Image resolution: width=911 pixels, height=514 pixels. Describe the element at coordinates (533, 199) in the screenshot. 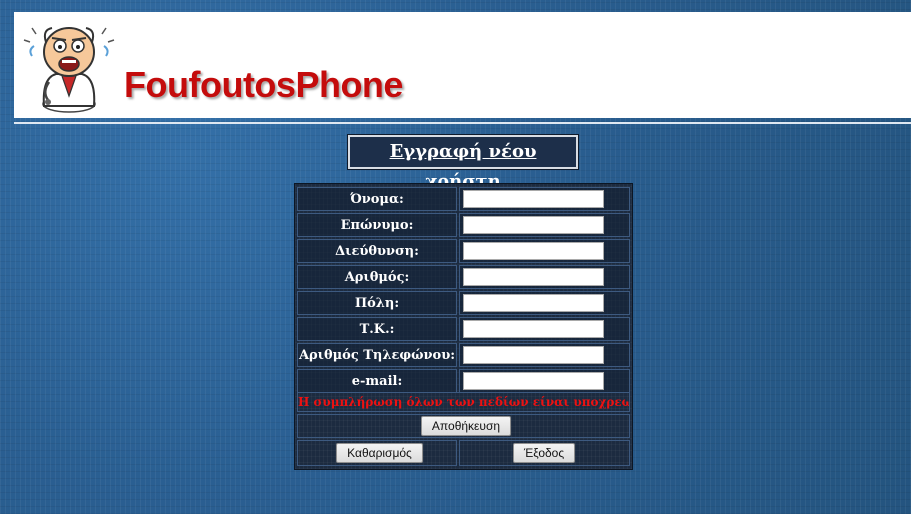

I see `first-name-input` at that location.